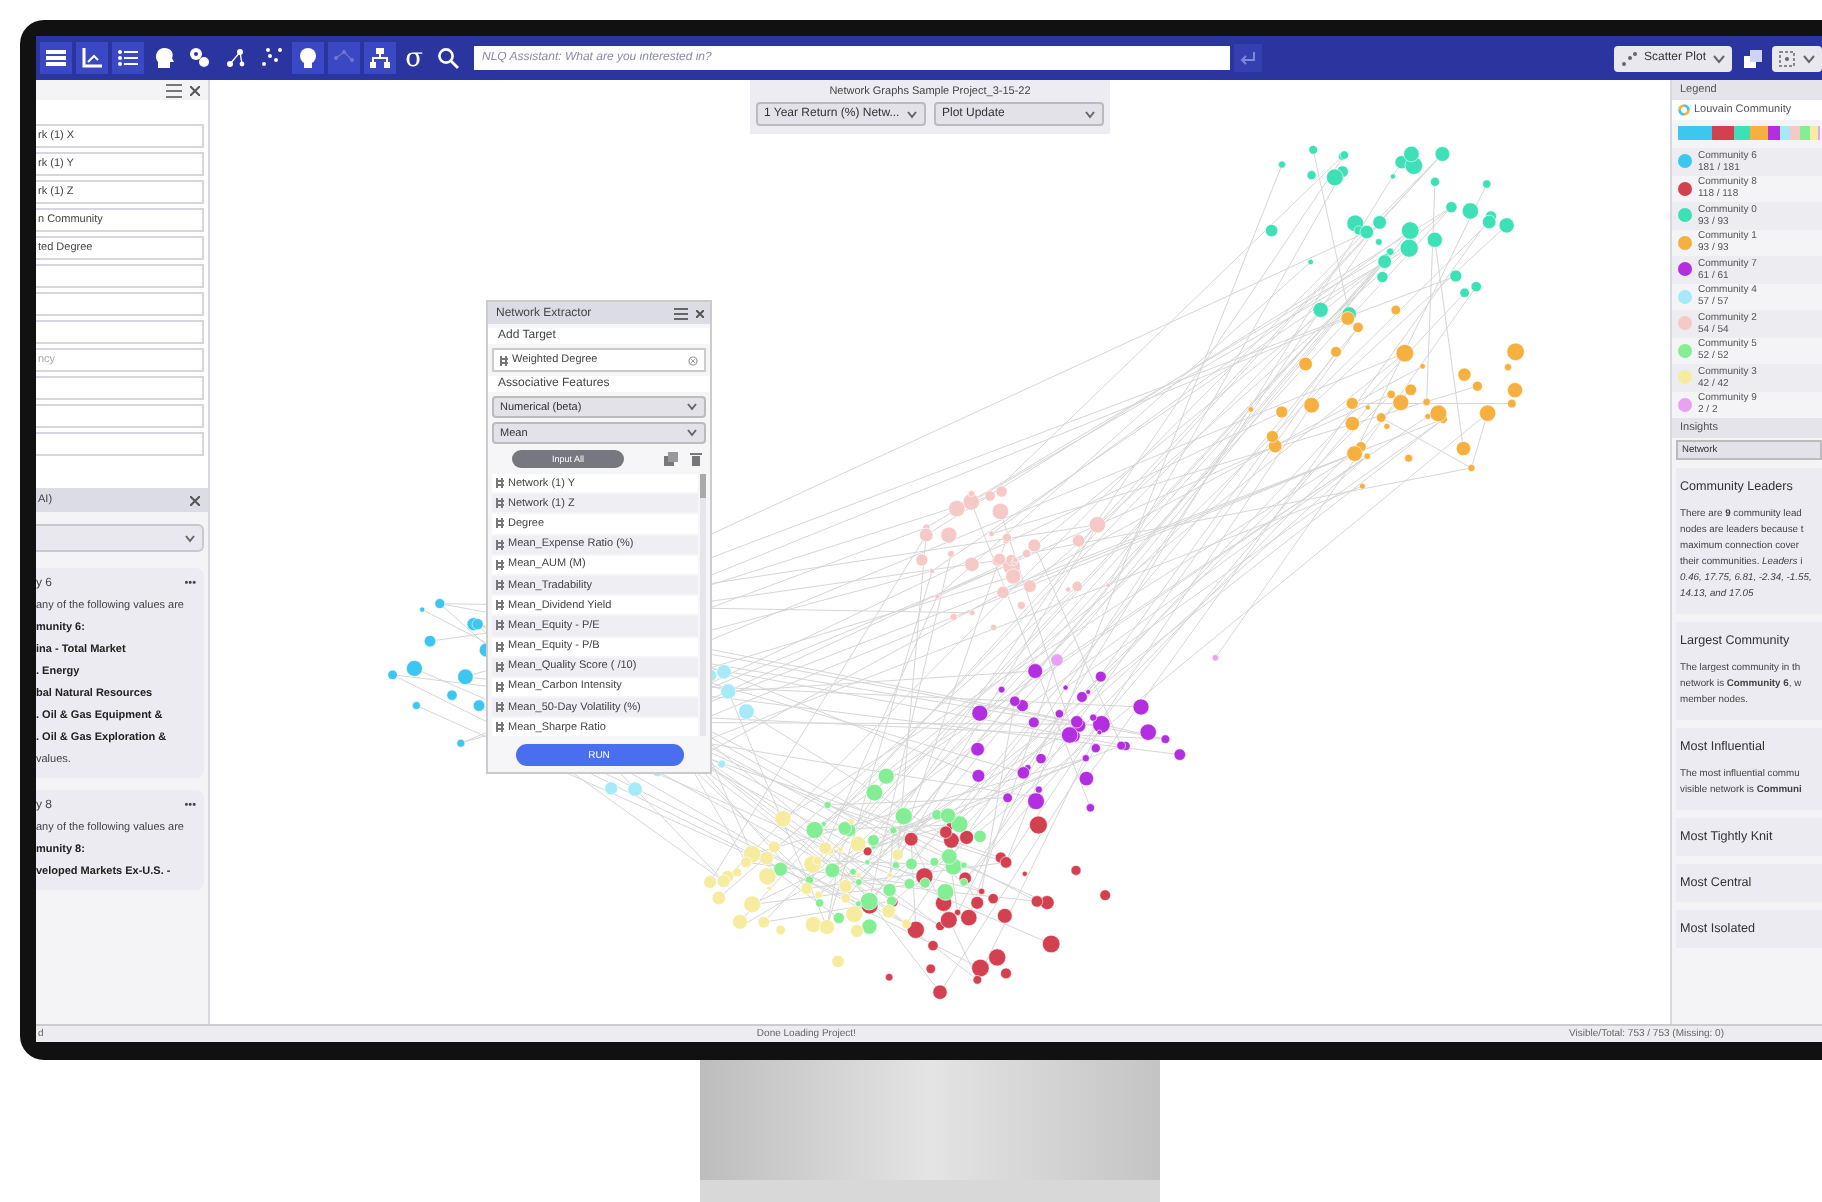 The height and width of the screenshot is (1202, 1822). I want to click on bullet-list-icon, so click(128, 58).